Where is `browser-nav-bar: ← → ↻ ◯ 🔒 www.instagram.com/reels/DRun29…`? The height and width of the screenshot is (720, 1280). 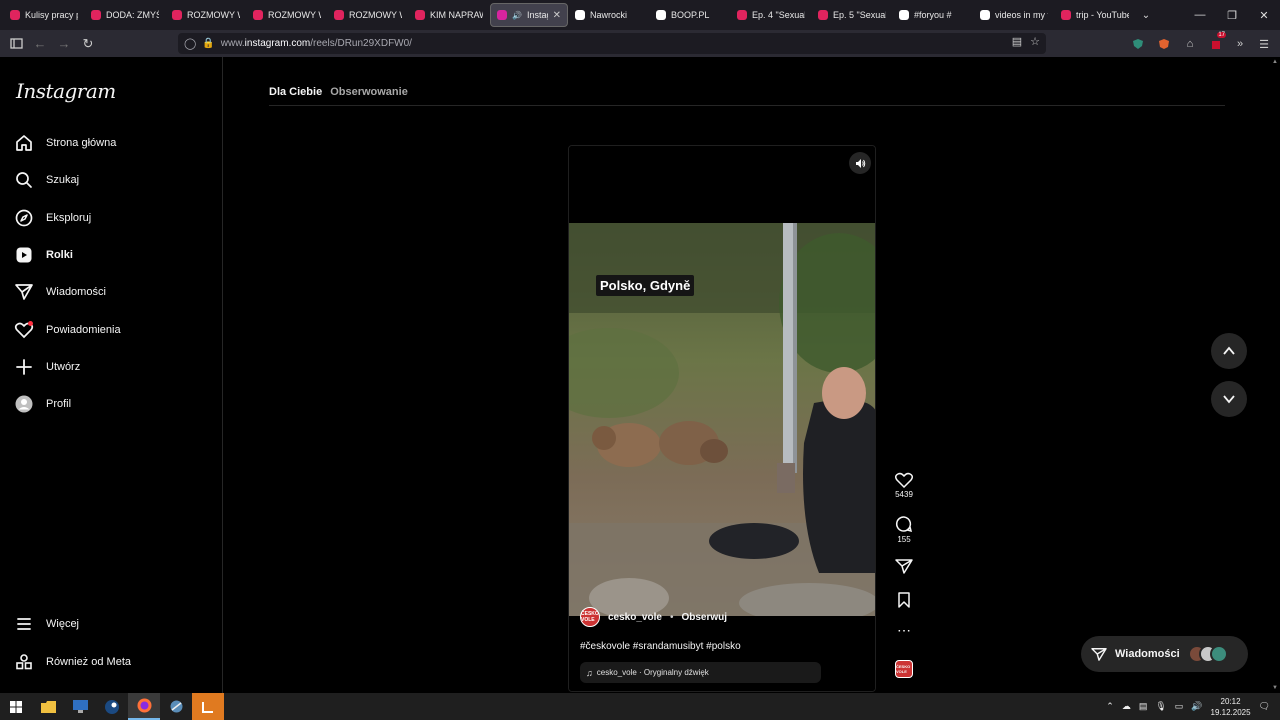
browser-nav-bar: ← → ↻ ◯ 🔒 www.instagram.com/reels/DRun29… is located at coordinates (640, 43).